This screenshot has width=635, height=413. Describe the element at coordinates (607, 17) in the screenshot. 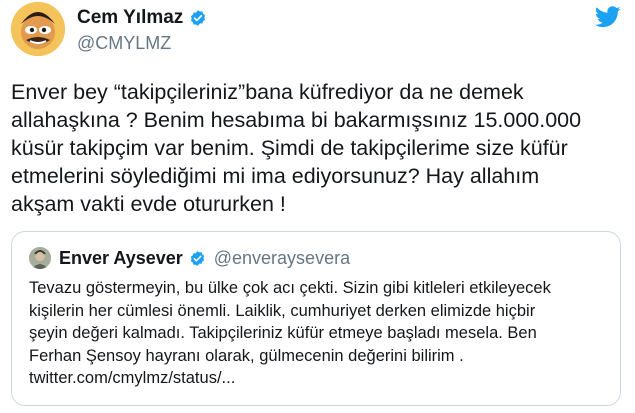

I see `twitter-bird-icon` at that location.